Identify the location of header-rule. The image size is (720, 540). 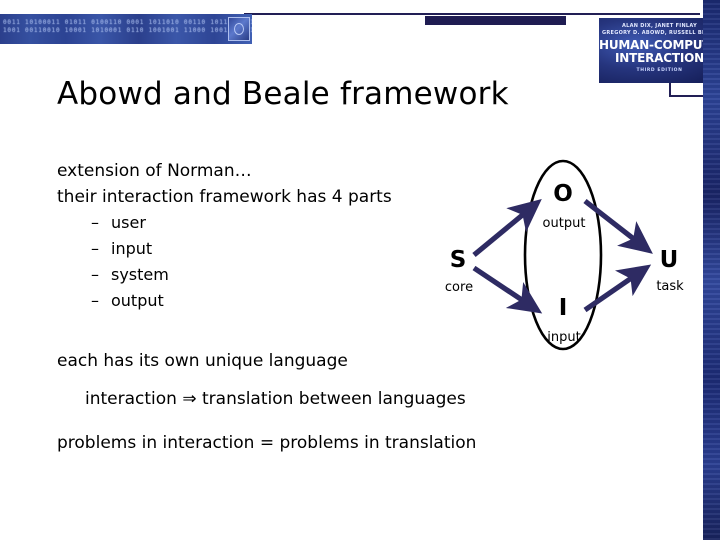
(472, 14).